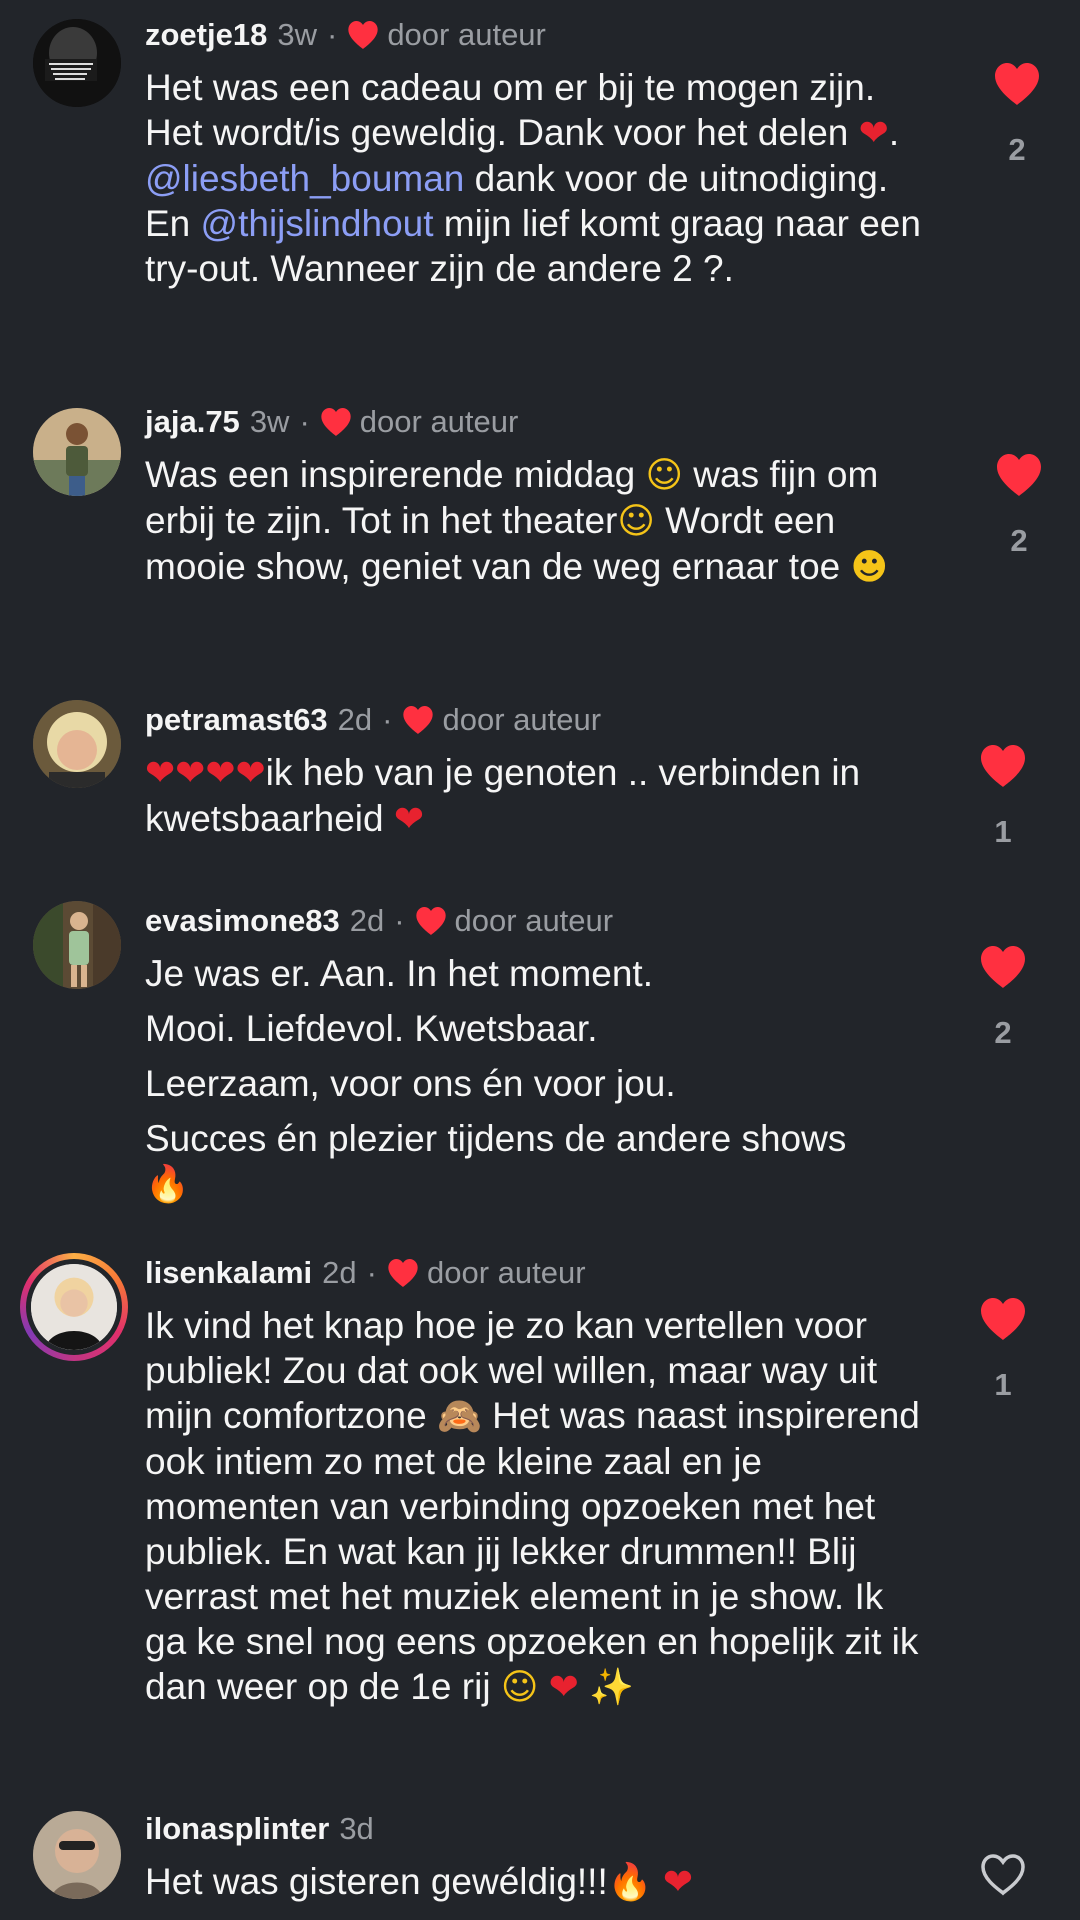  I want to click on sparkles-emoji: ✨, so click(611, 1687).